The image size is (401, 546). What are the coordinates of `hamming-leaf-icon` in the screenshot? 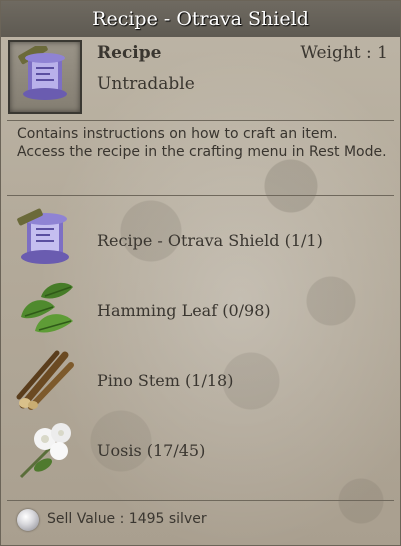 It's located at (47, 307).